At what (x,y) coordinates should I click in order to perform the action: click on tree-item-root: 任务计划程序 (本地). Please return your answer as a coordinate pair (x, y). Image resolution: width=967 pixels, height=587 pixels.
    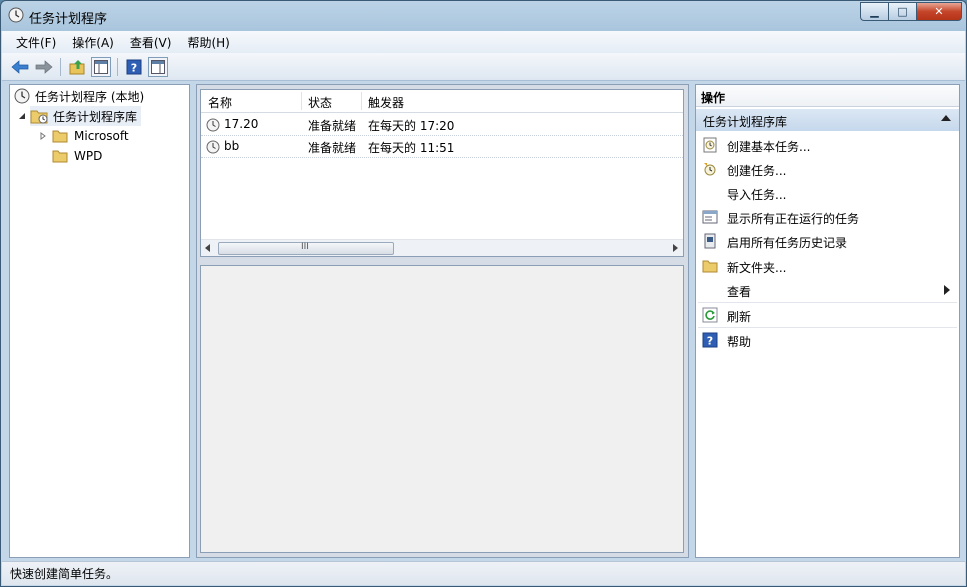
    Looking at the image, I should click on (79, 96).